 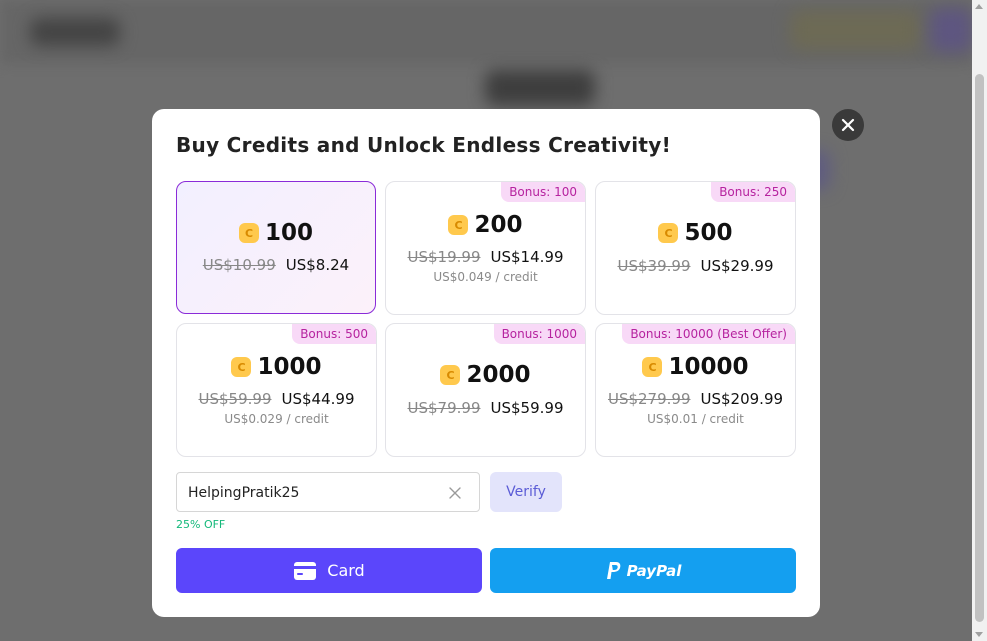 What do you see at coordinates (526, 492) in the screenshot?
I see `verify-button: Verify` at bounding box center [526, 492].